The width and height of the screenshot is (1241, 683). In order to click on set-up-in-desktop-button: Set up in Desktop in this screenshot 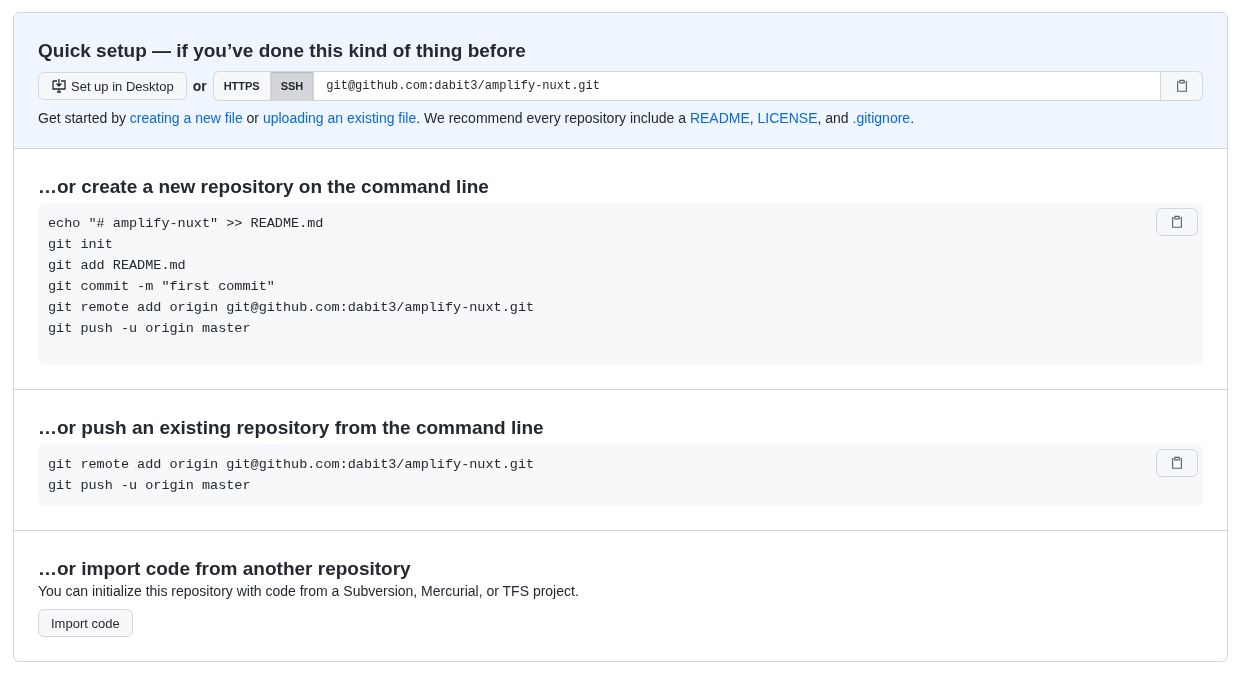, I will do `click(112, 86)`.